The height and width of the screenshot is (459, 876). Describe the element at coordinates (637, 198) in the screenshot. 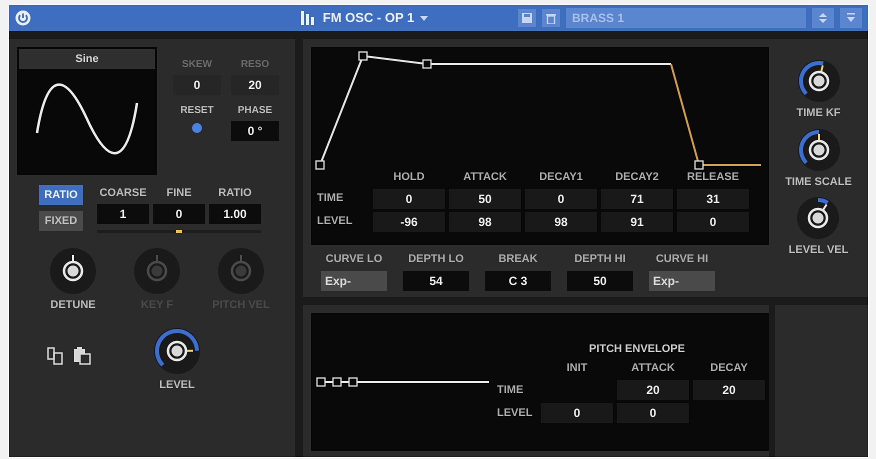

I see `value-field: 71` at that location.